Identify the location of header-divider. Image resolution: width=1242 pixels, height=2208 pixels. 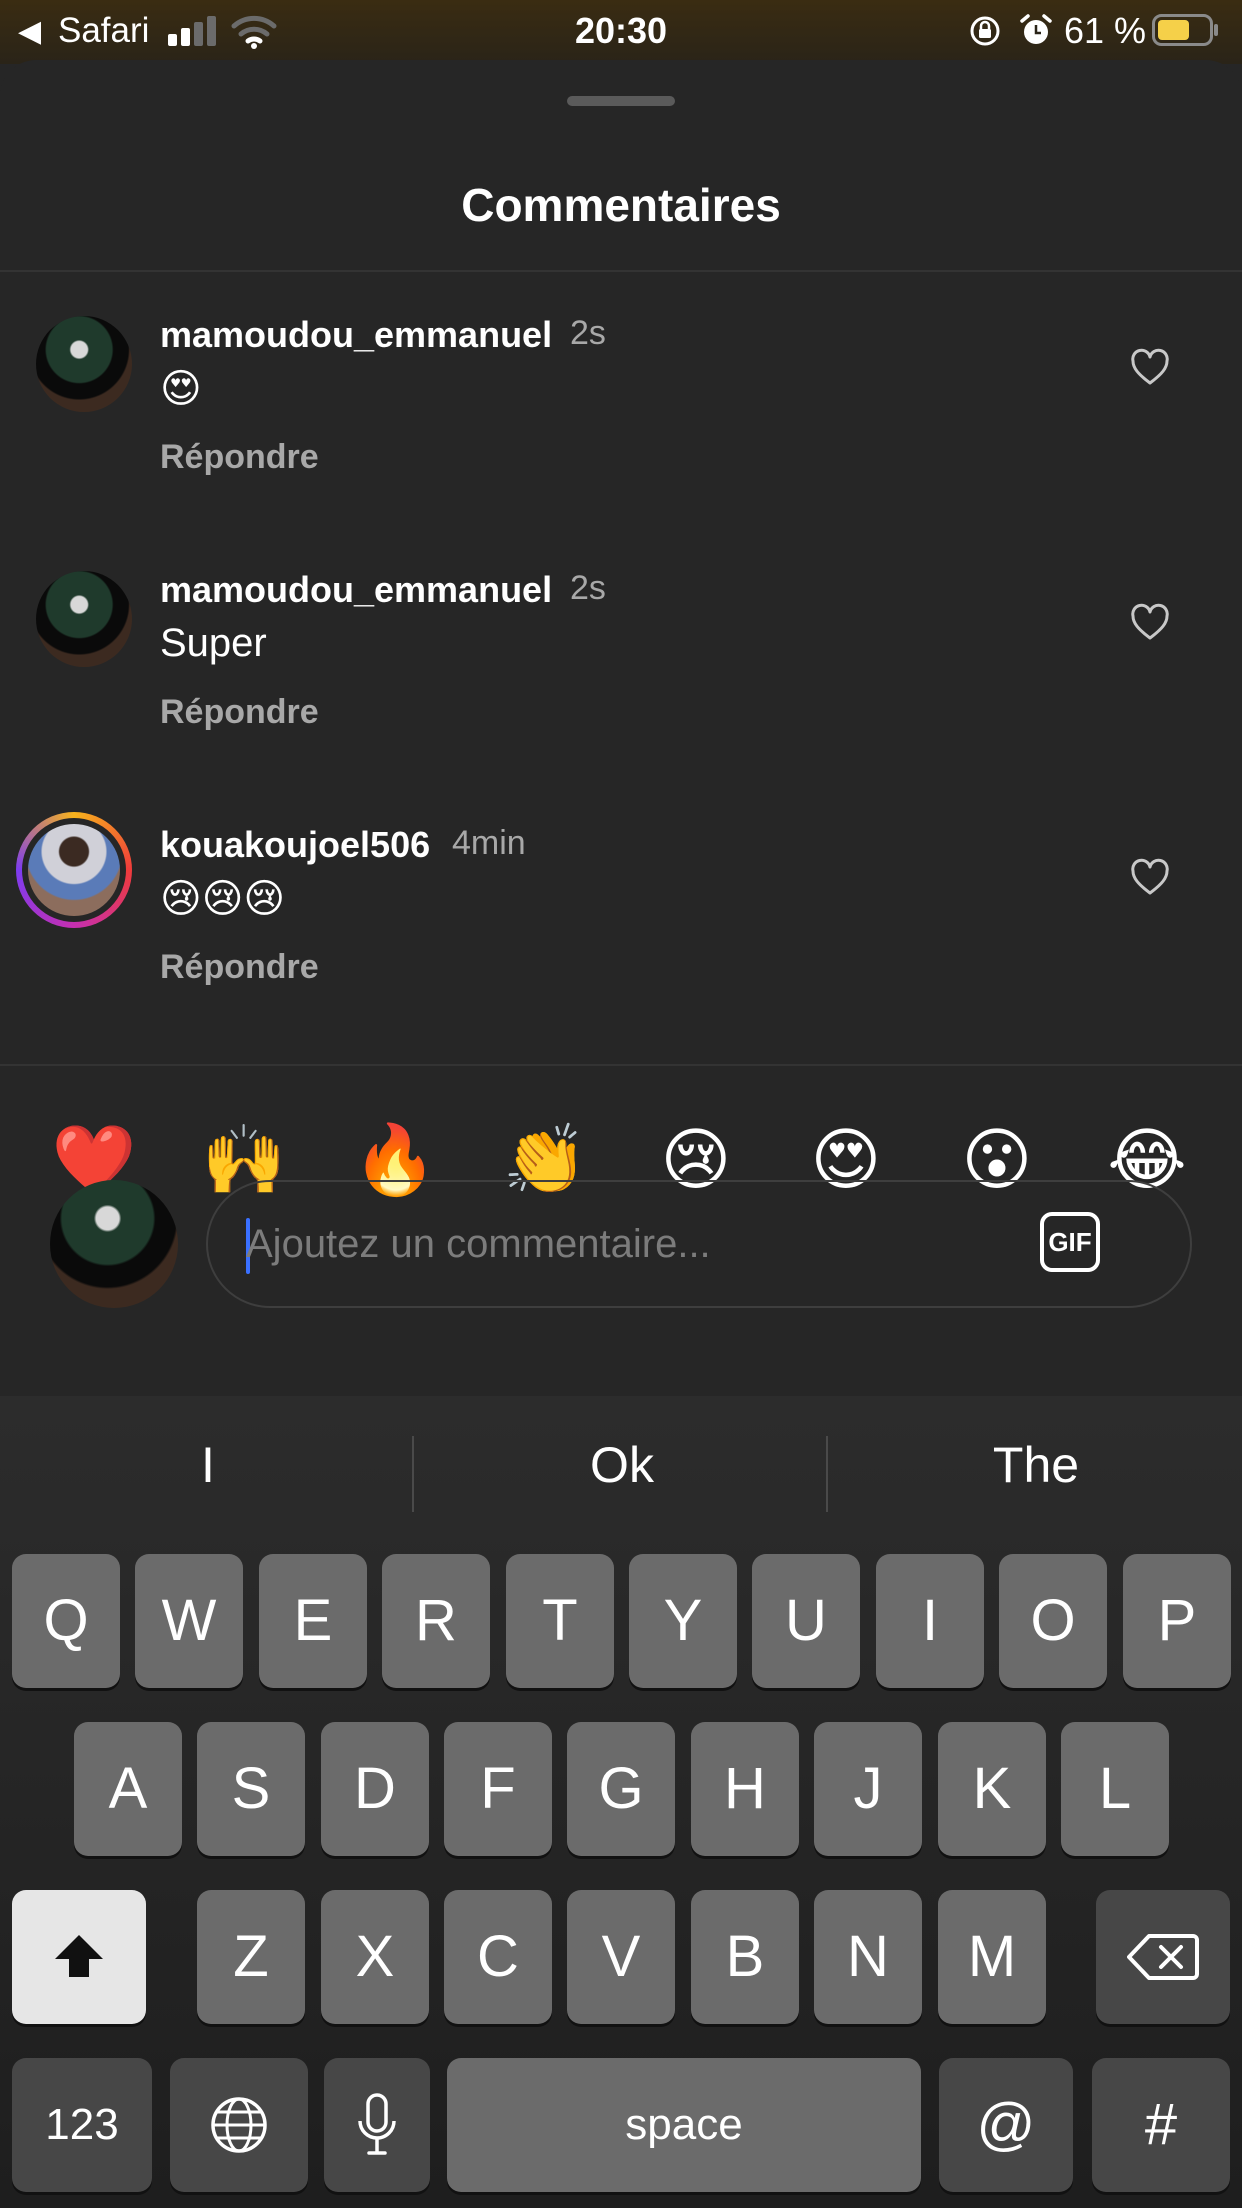
(621, 271).